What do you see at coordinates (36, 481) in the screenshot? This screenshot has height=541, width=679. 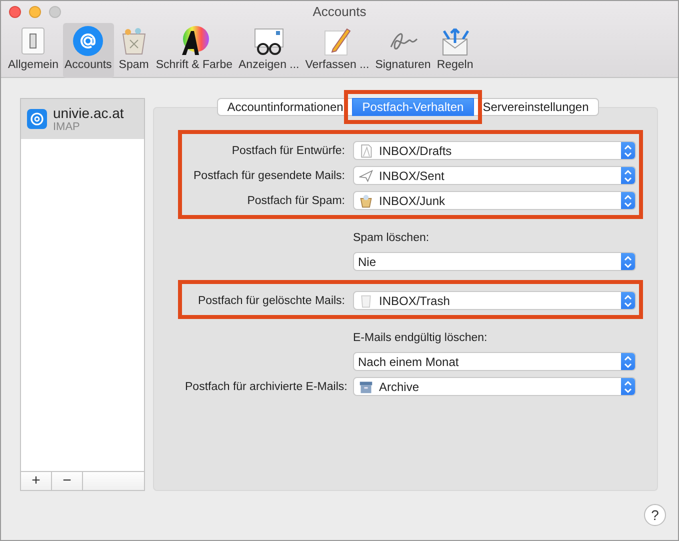 I see `add-button: +` at bounding box center [36, 481].